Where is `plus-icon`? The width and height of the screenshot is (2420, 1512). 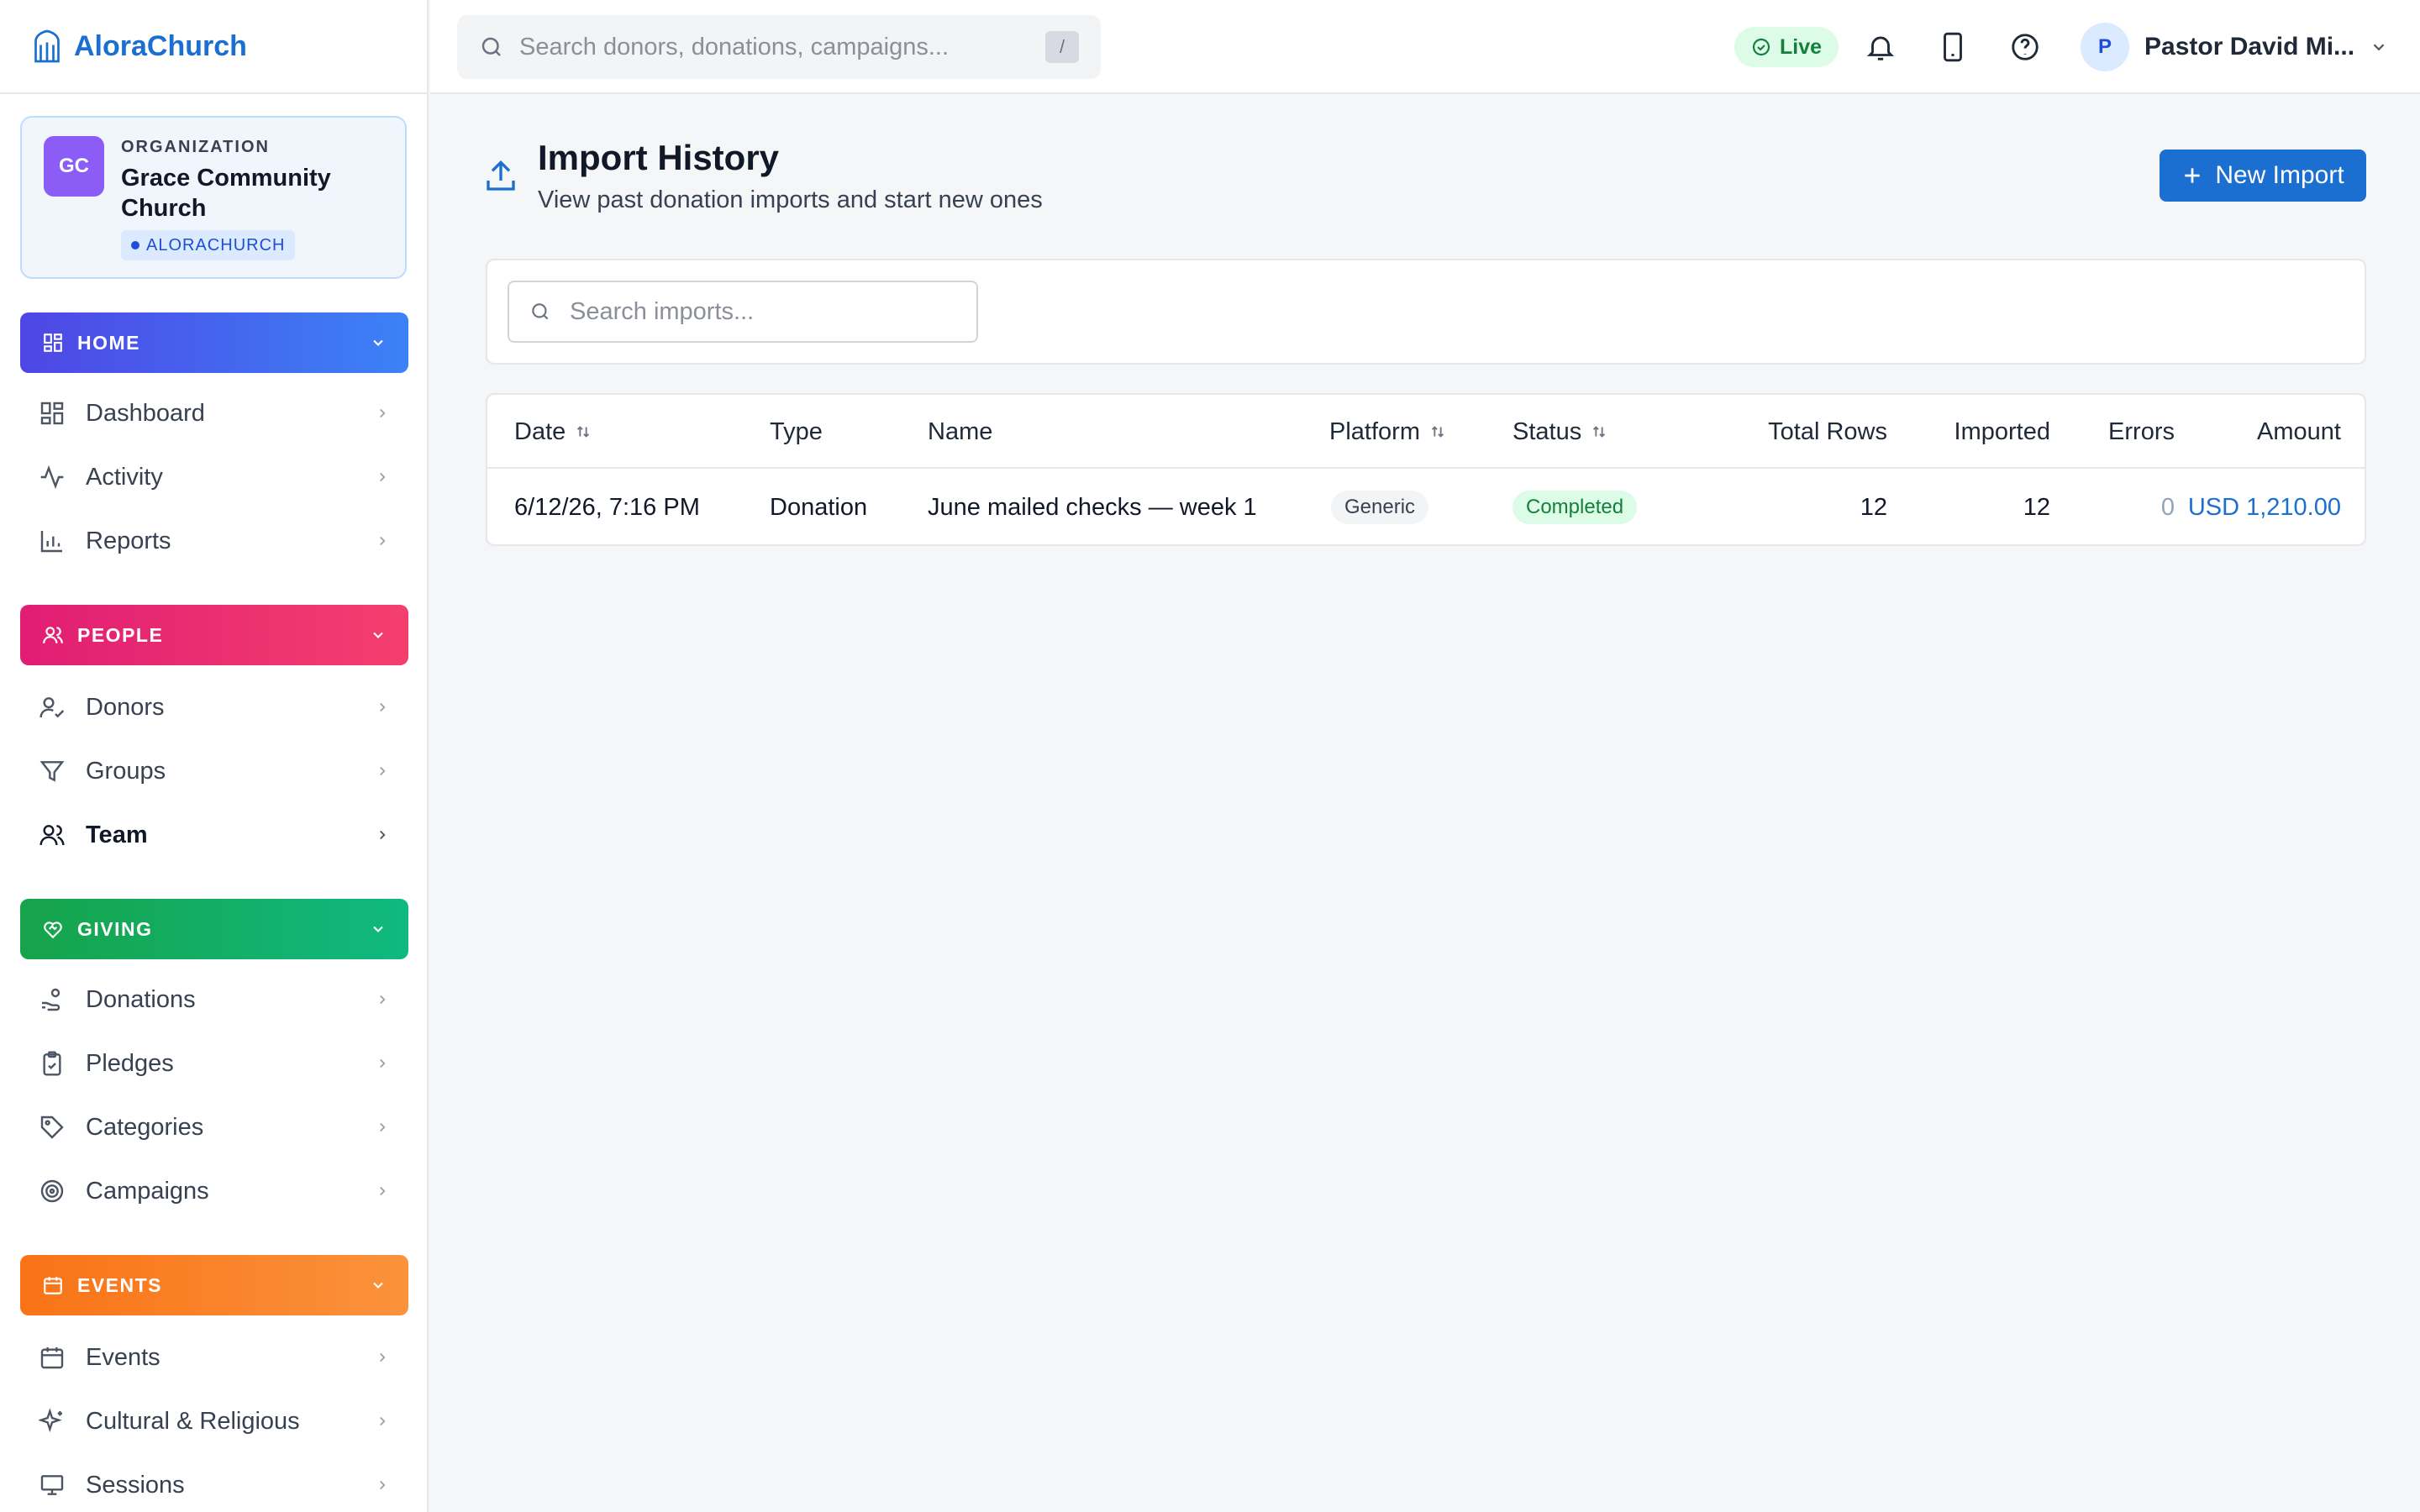
plus-icon is located at coordinates (2192, 175).